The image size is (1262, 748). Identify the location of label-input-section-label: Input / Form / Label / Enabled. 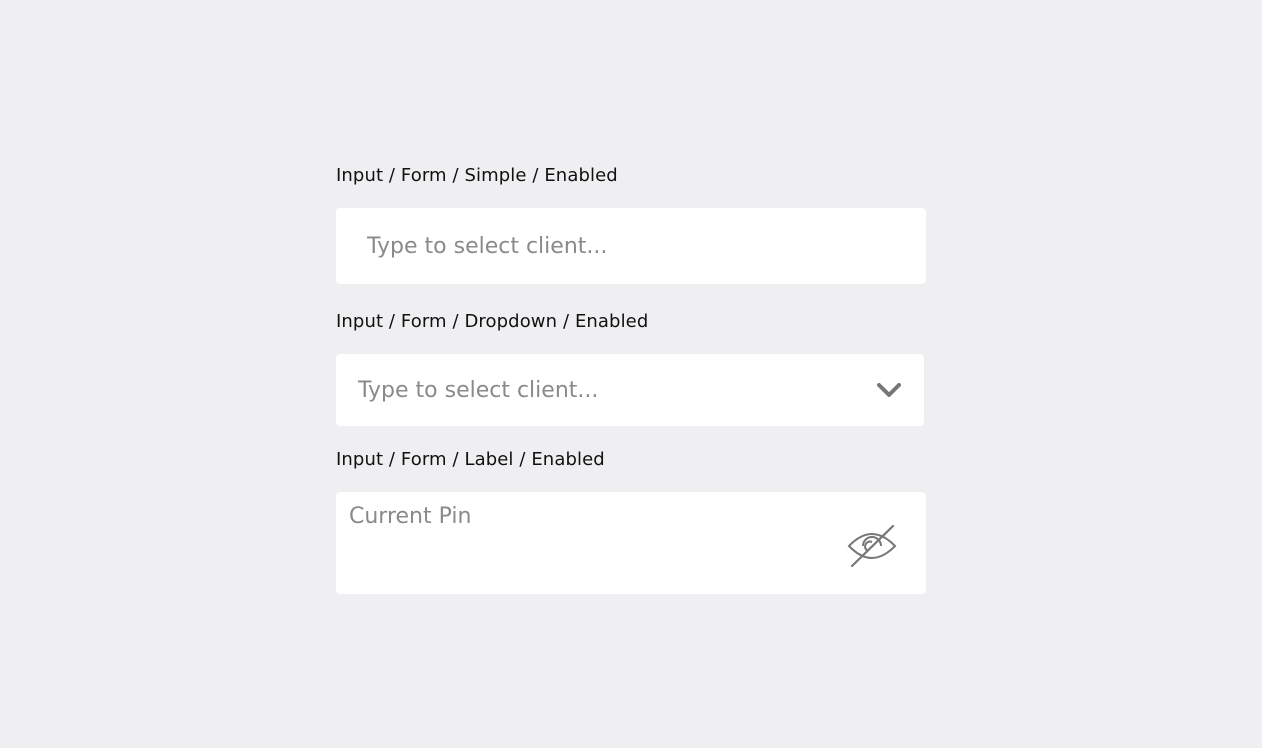
(470, 459).